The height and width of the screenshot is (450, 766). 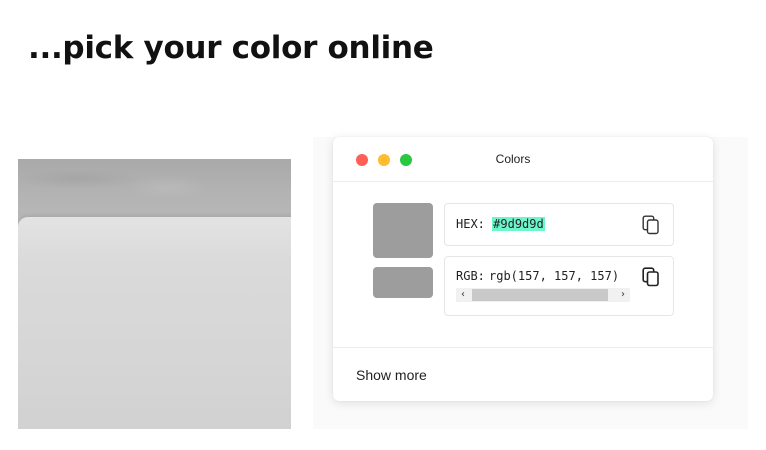 What do you see at coordinates (513, 159) in the screenshot?
I see `window-title: Colors` at bounding box center [513, 159].